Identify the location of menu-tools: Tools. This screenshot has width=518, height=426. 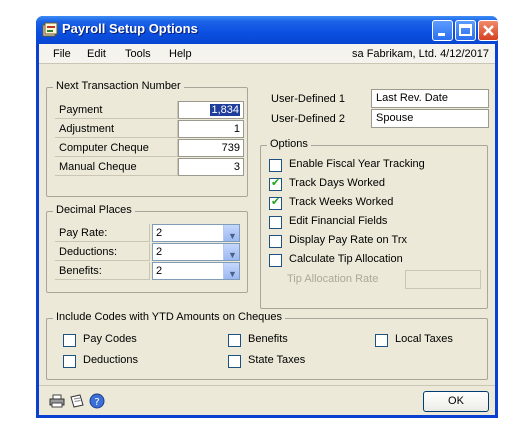
(138, 54).